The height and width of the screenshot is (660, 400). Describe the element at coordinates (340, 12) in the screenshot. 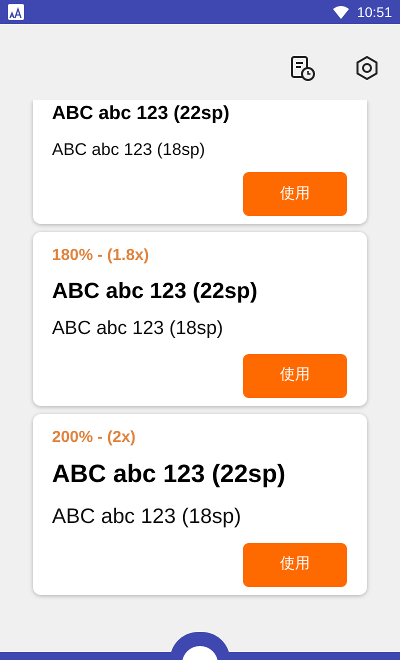

I see `wifi-icon` at that location.